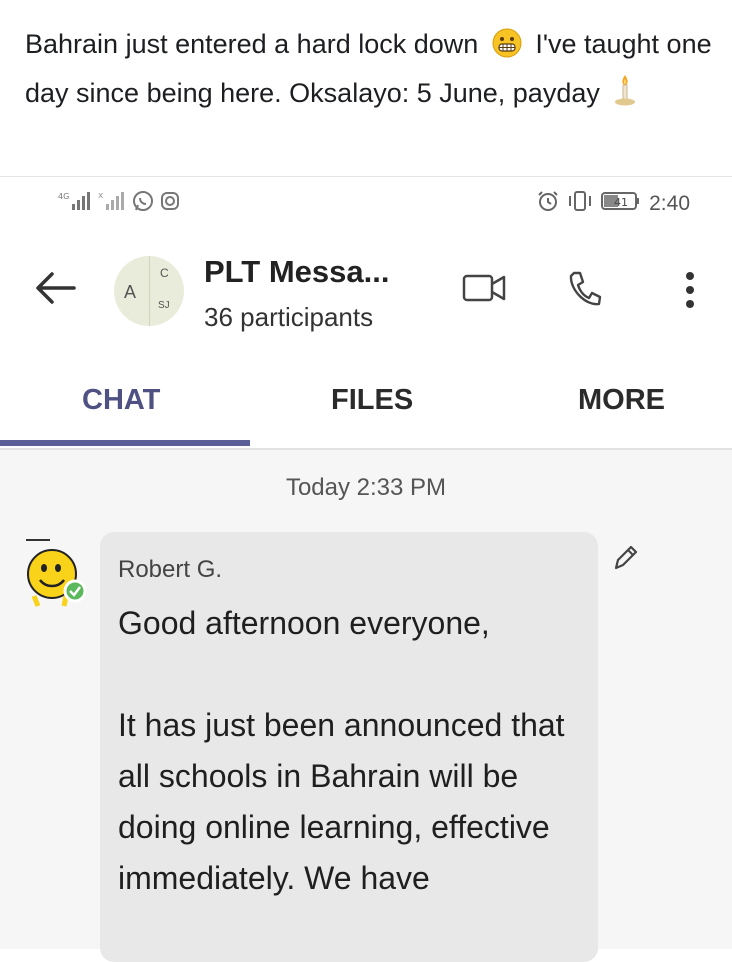 The image size is (732, 962). Describe the element at coordinates (170, 204) in the screenshot. I see `instagram-icon` at that location.